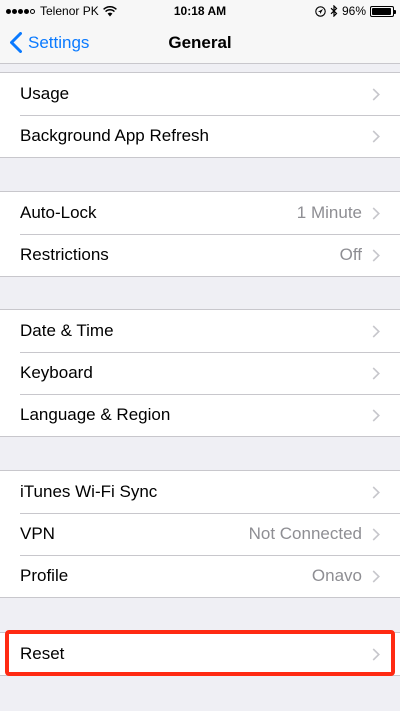 The width and height of the screenshot is (400, 711). I want to click on row-reset: Reset, so click(200, 654).